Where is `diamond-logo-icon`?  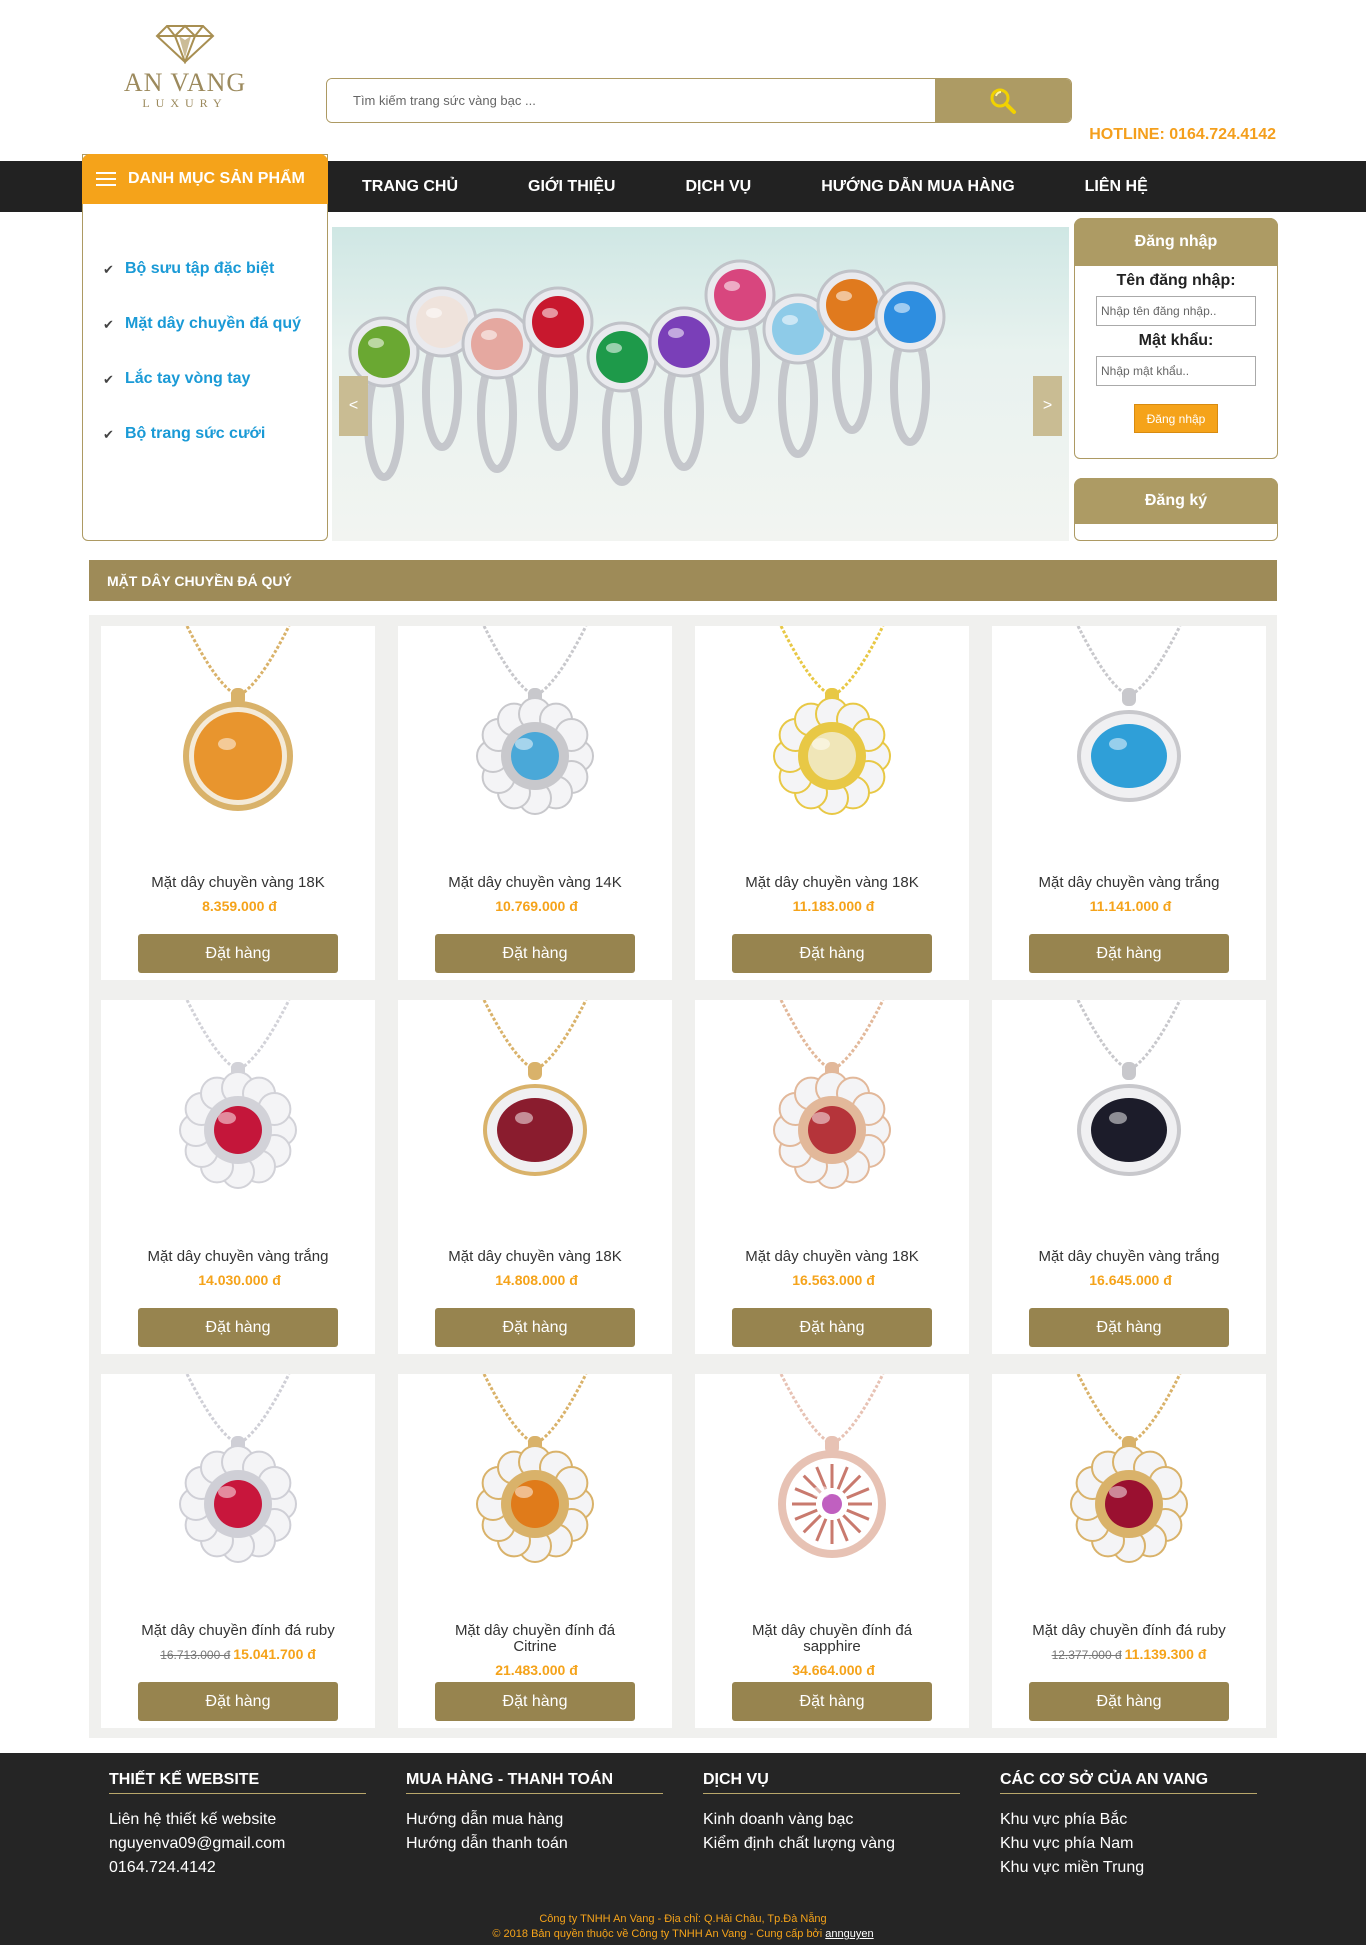 diamond-logo-icon is located at coordinates (185, 44).